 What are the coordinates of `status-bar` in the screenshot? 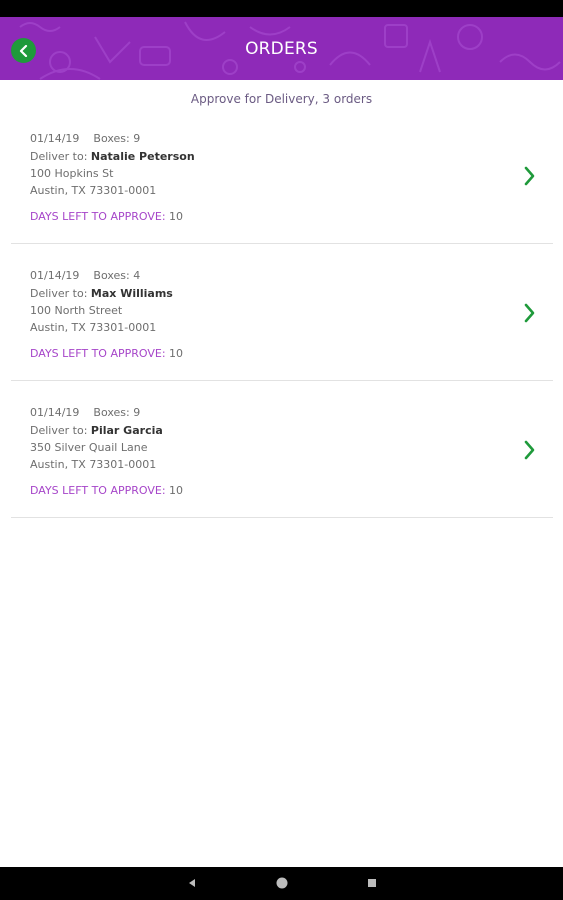 It's located at (281, 8).